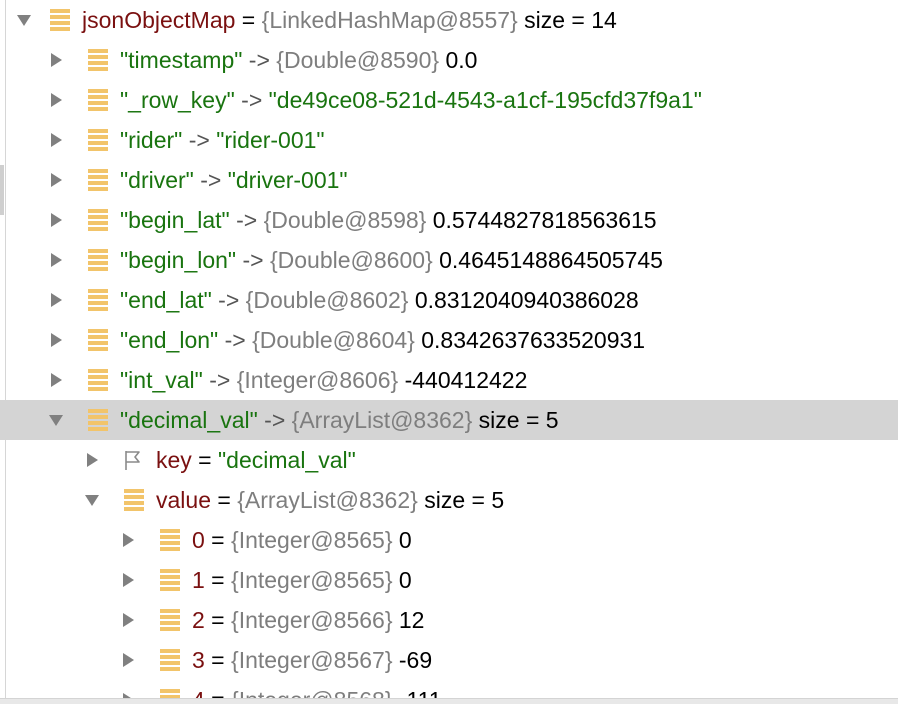 The image size is (898, 704). Describe the element at coordinates (287, 460) in the screenshot. I see `string-value: "decimal_val"` at that location.